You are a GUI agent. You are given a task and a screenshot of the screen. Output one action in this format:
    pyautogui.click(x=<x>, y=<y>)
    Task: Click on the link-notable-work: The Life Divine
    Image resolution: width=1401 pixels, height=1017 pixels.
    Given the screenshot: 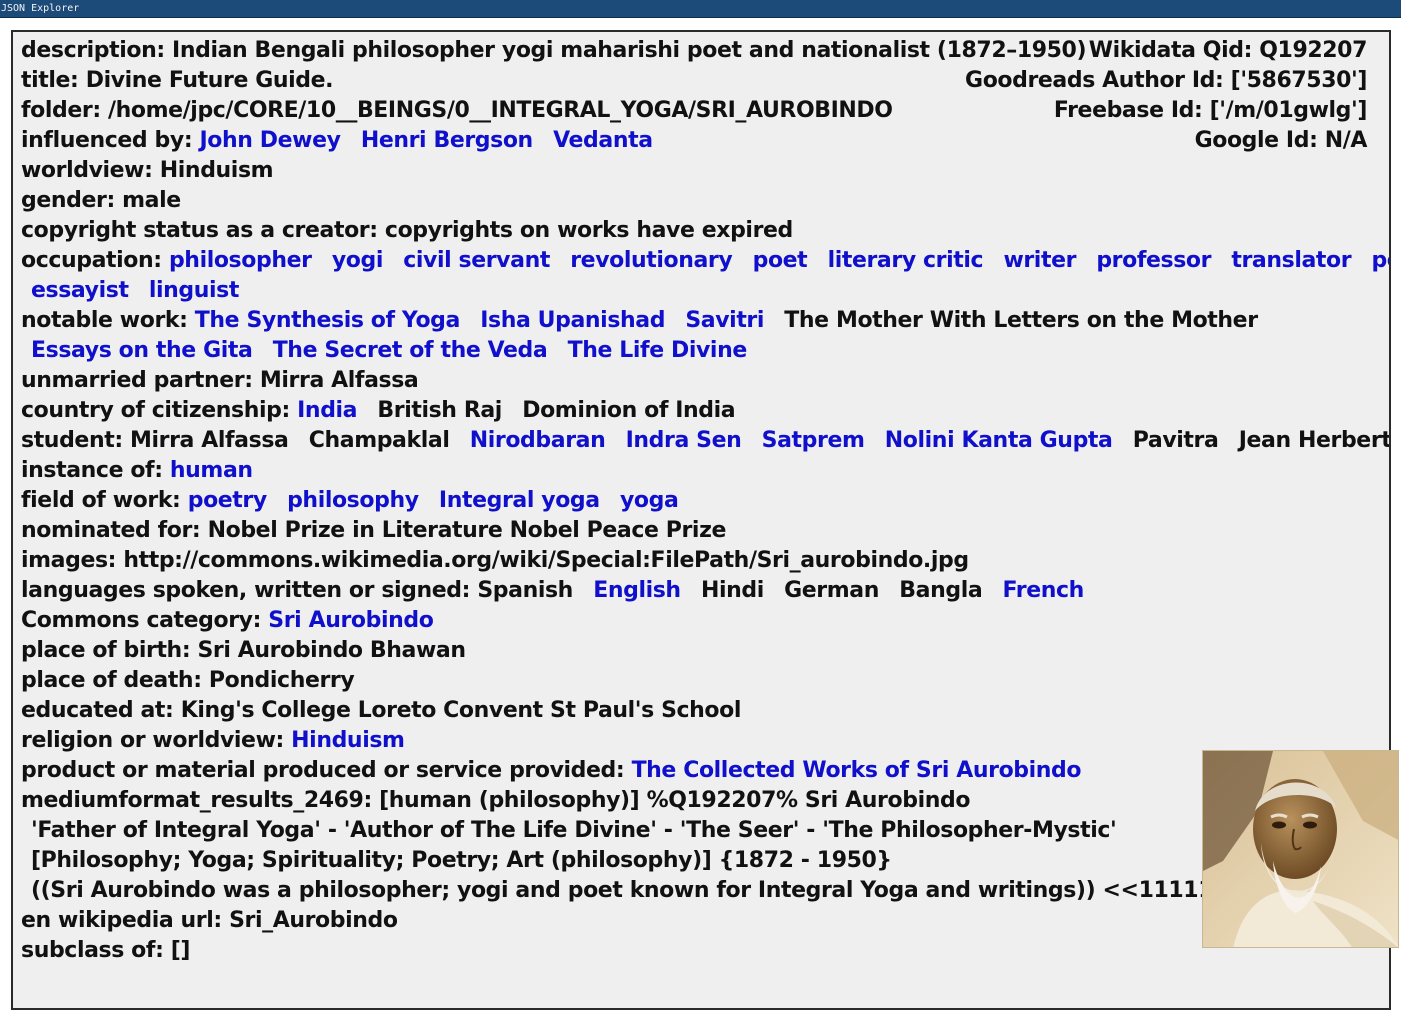 What is the action you would take?
    pyautogui.click(x=658, y=350)
    